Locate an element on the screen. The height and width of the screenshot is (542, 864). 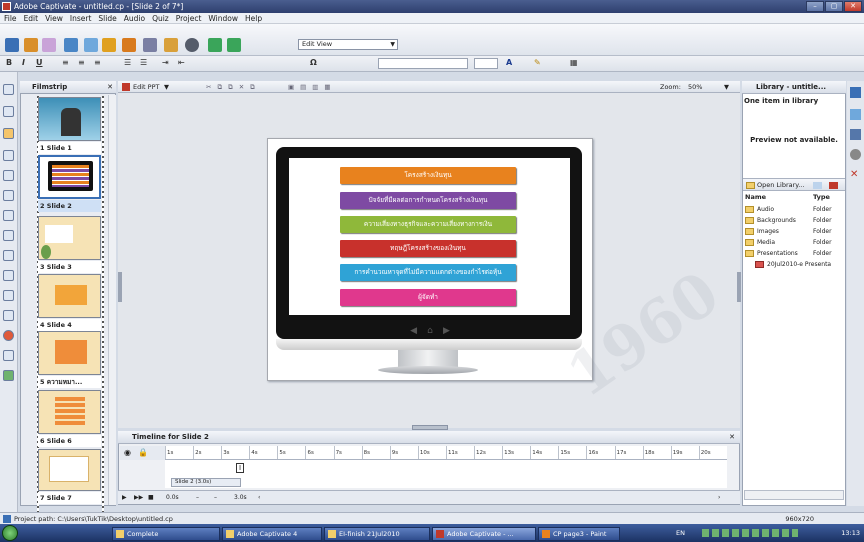
redo-icon is located at coordinates (49, 45).